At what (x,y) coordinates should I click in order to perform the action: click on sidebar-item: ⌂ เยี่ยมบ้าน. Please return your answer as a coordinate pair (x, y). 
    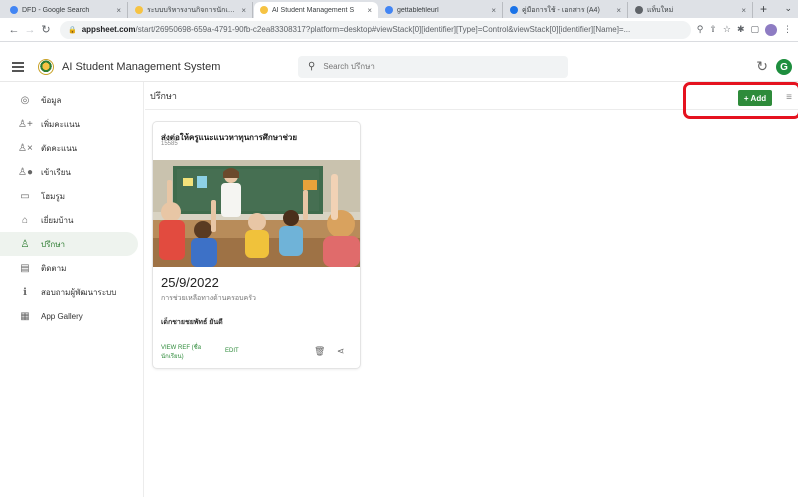
    Looking at the image, I should click on (71, 220).